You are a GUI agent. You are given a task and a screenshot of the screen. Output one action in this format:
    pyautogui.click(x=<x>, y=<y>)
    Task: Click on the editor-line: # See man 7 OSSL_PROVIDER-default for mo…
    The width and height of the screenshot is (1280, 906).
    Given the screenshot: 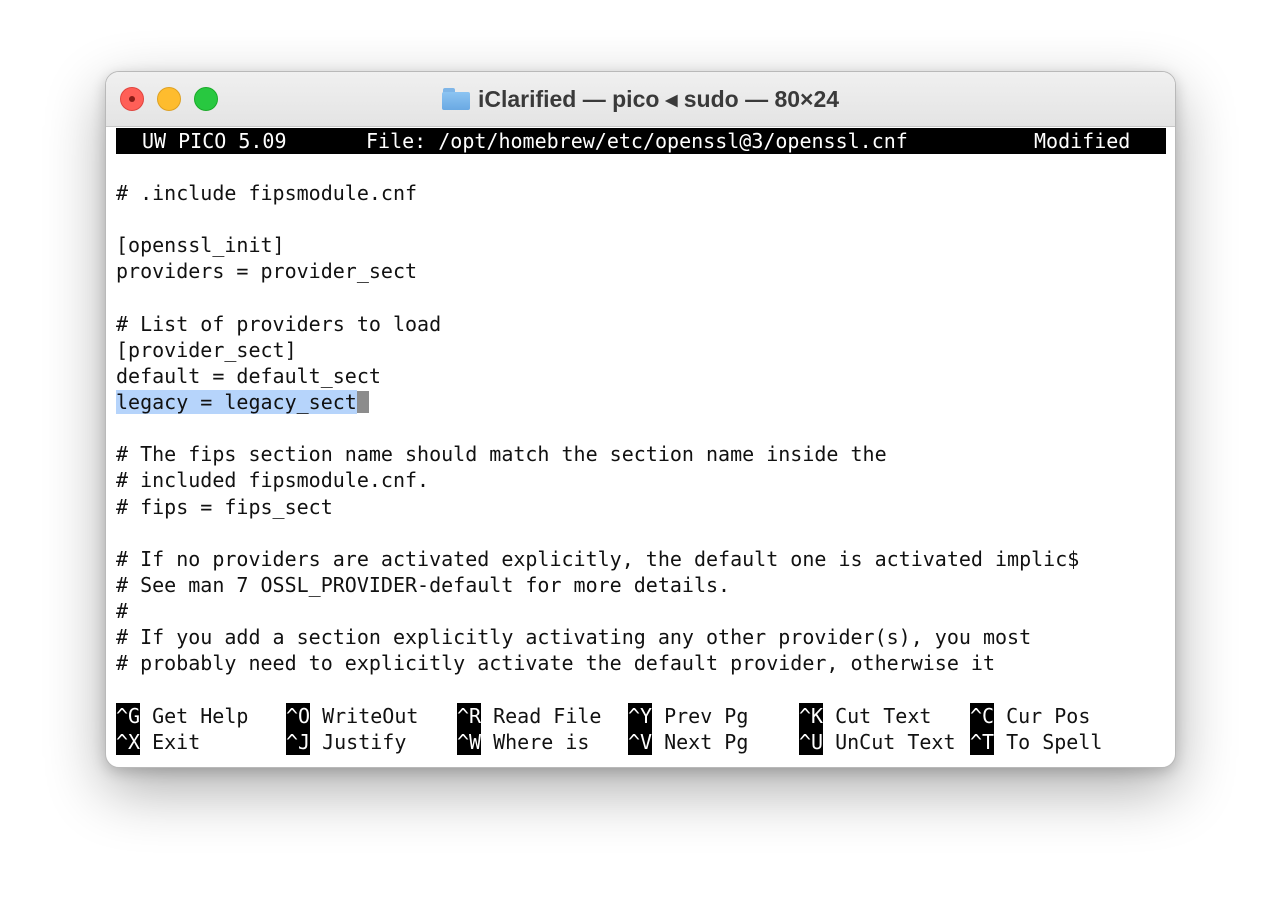 What is the action you would take?
    pyautogui.click(x=423, y=585)
    